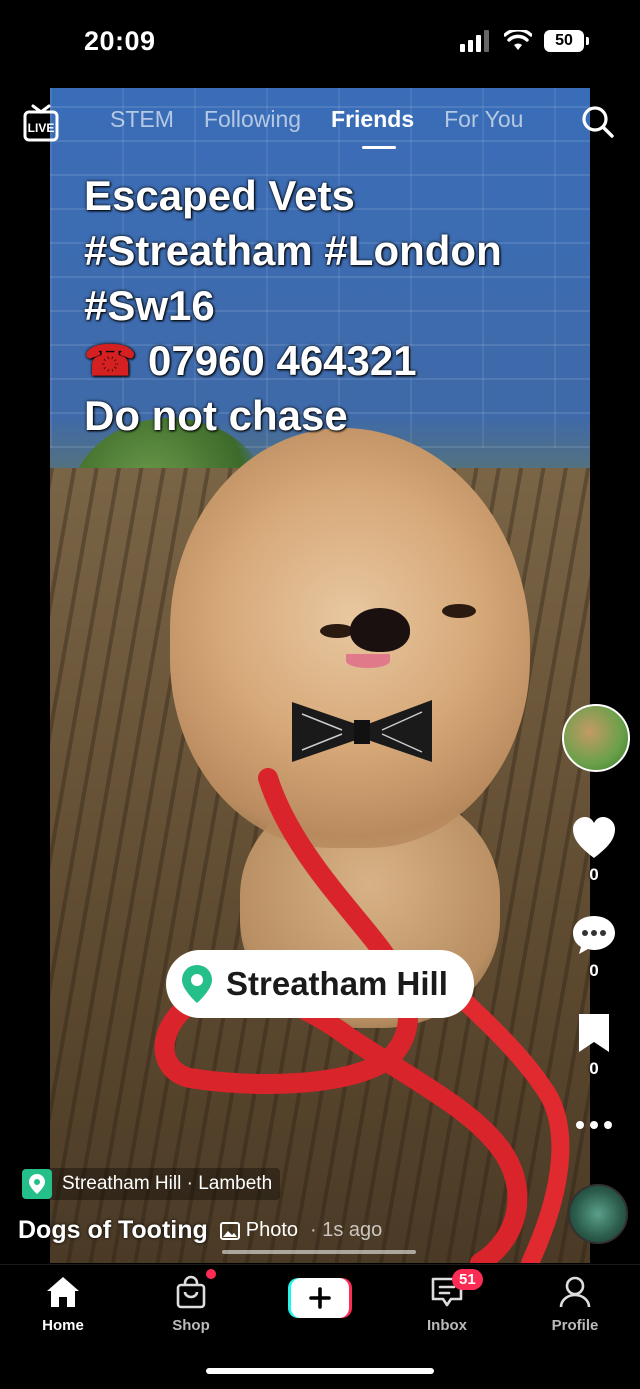 This screenshot has width=640, height=1389. What do you see at coordinates (594, 874) in the screenshot?
I see `like-count: 0` at bounding box center [594, 874].